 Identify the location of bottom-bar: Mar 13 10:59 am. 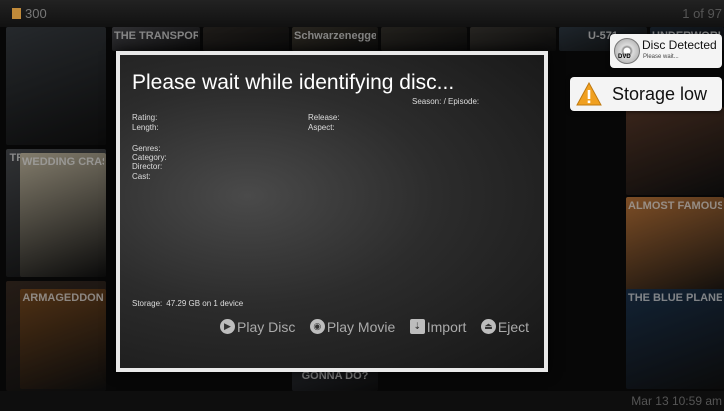
(362, 401).